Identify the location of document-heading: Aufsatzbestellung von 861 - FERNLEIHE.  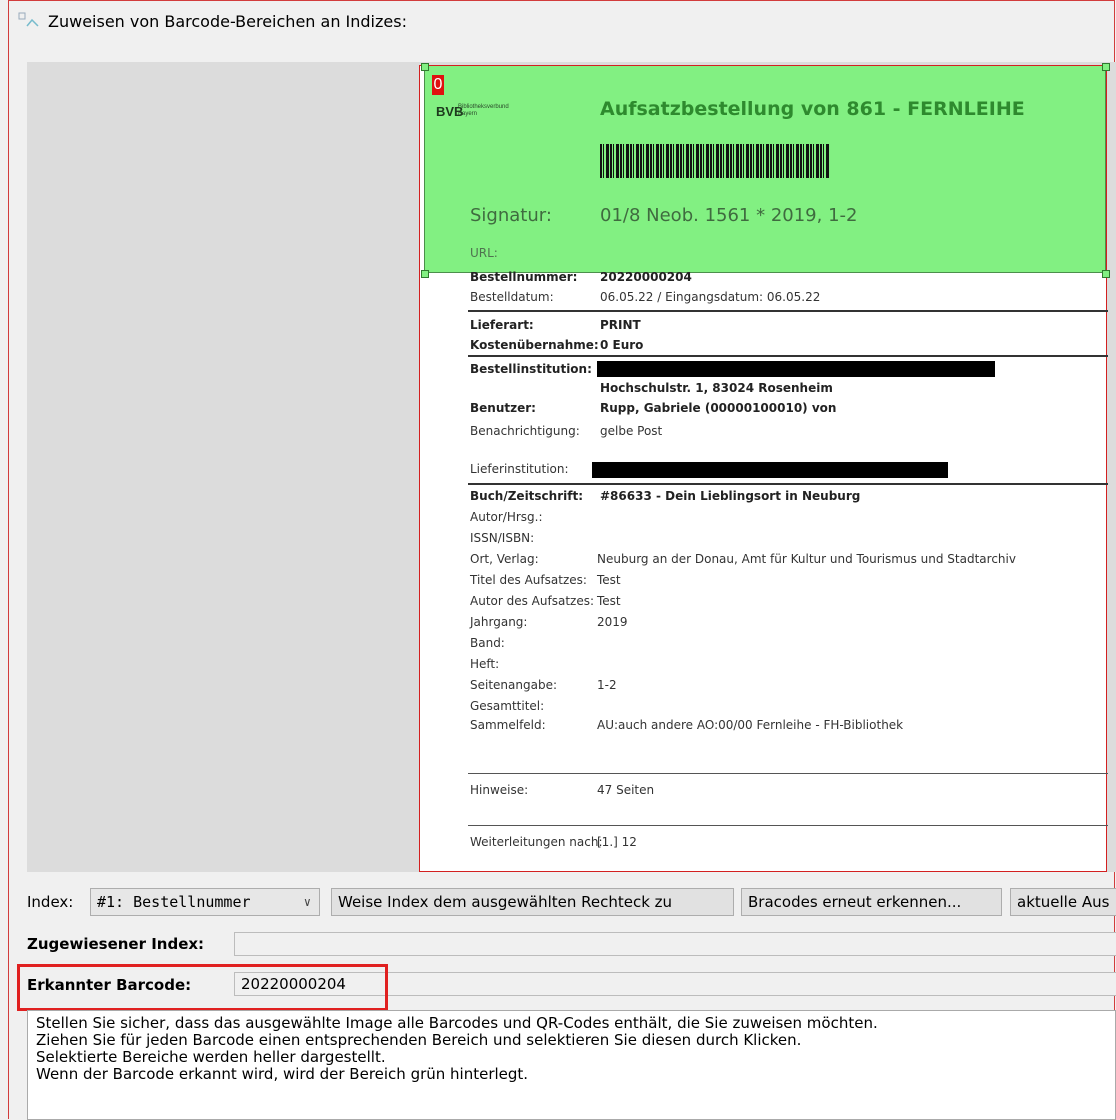
(812, 109).